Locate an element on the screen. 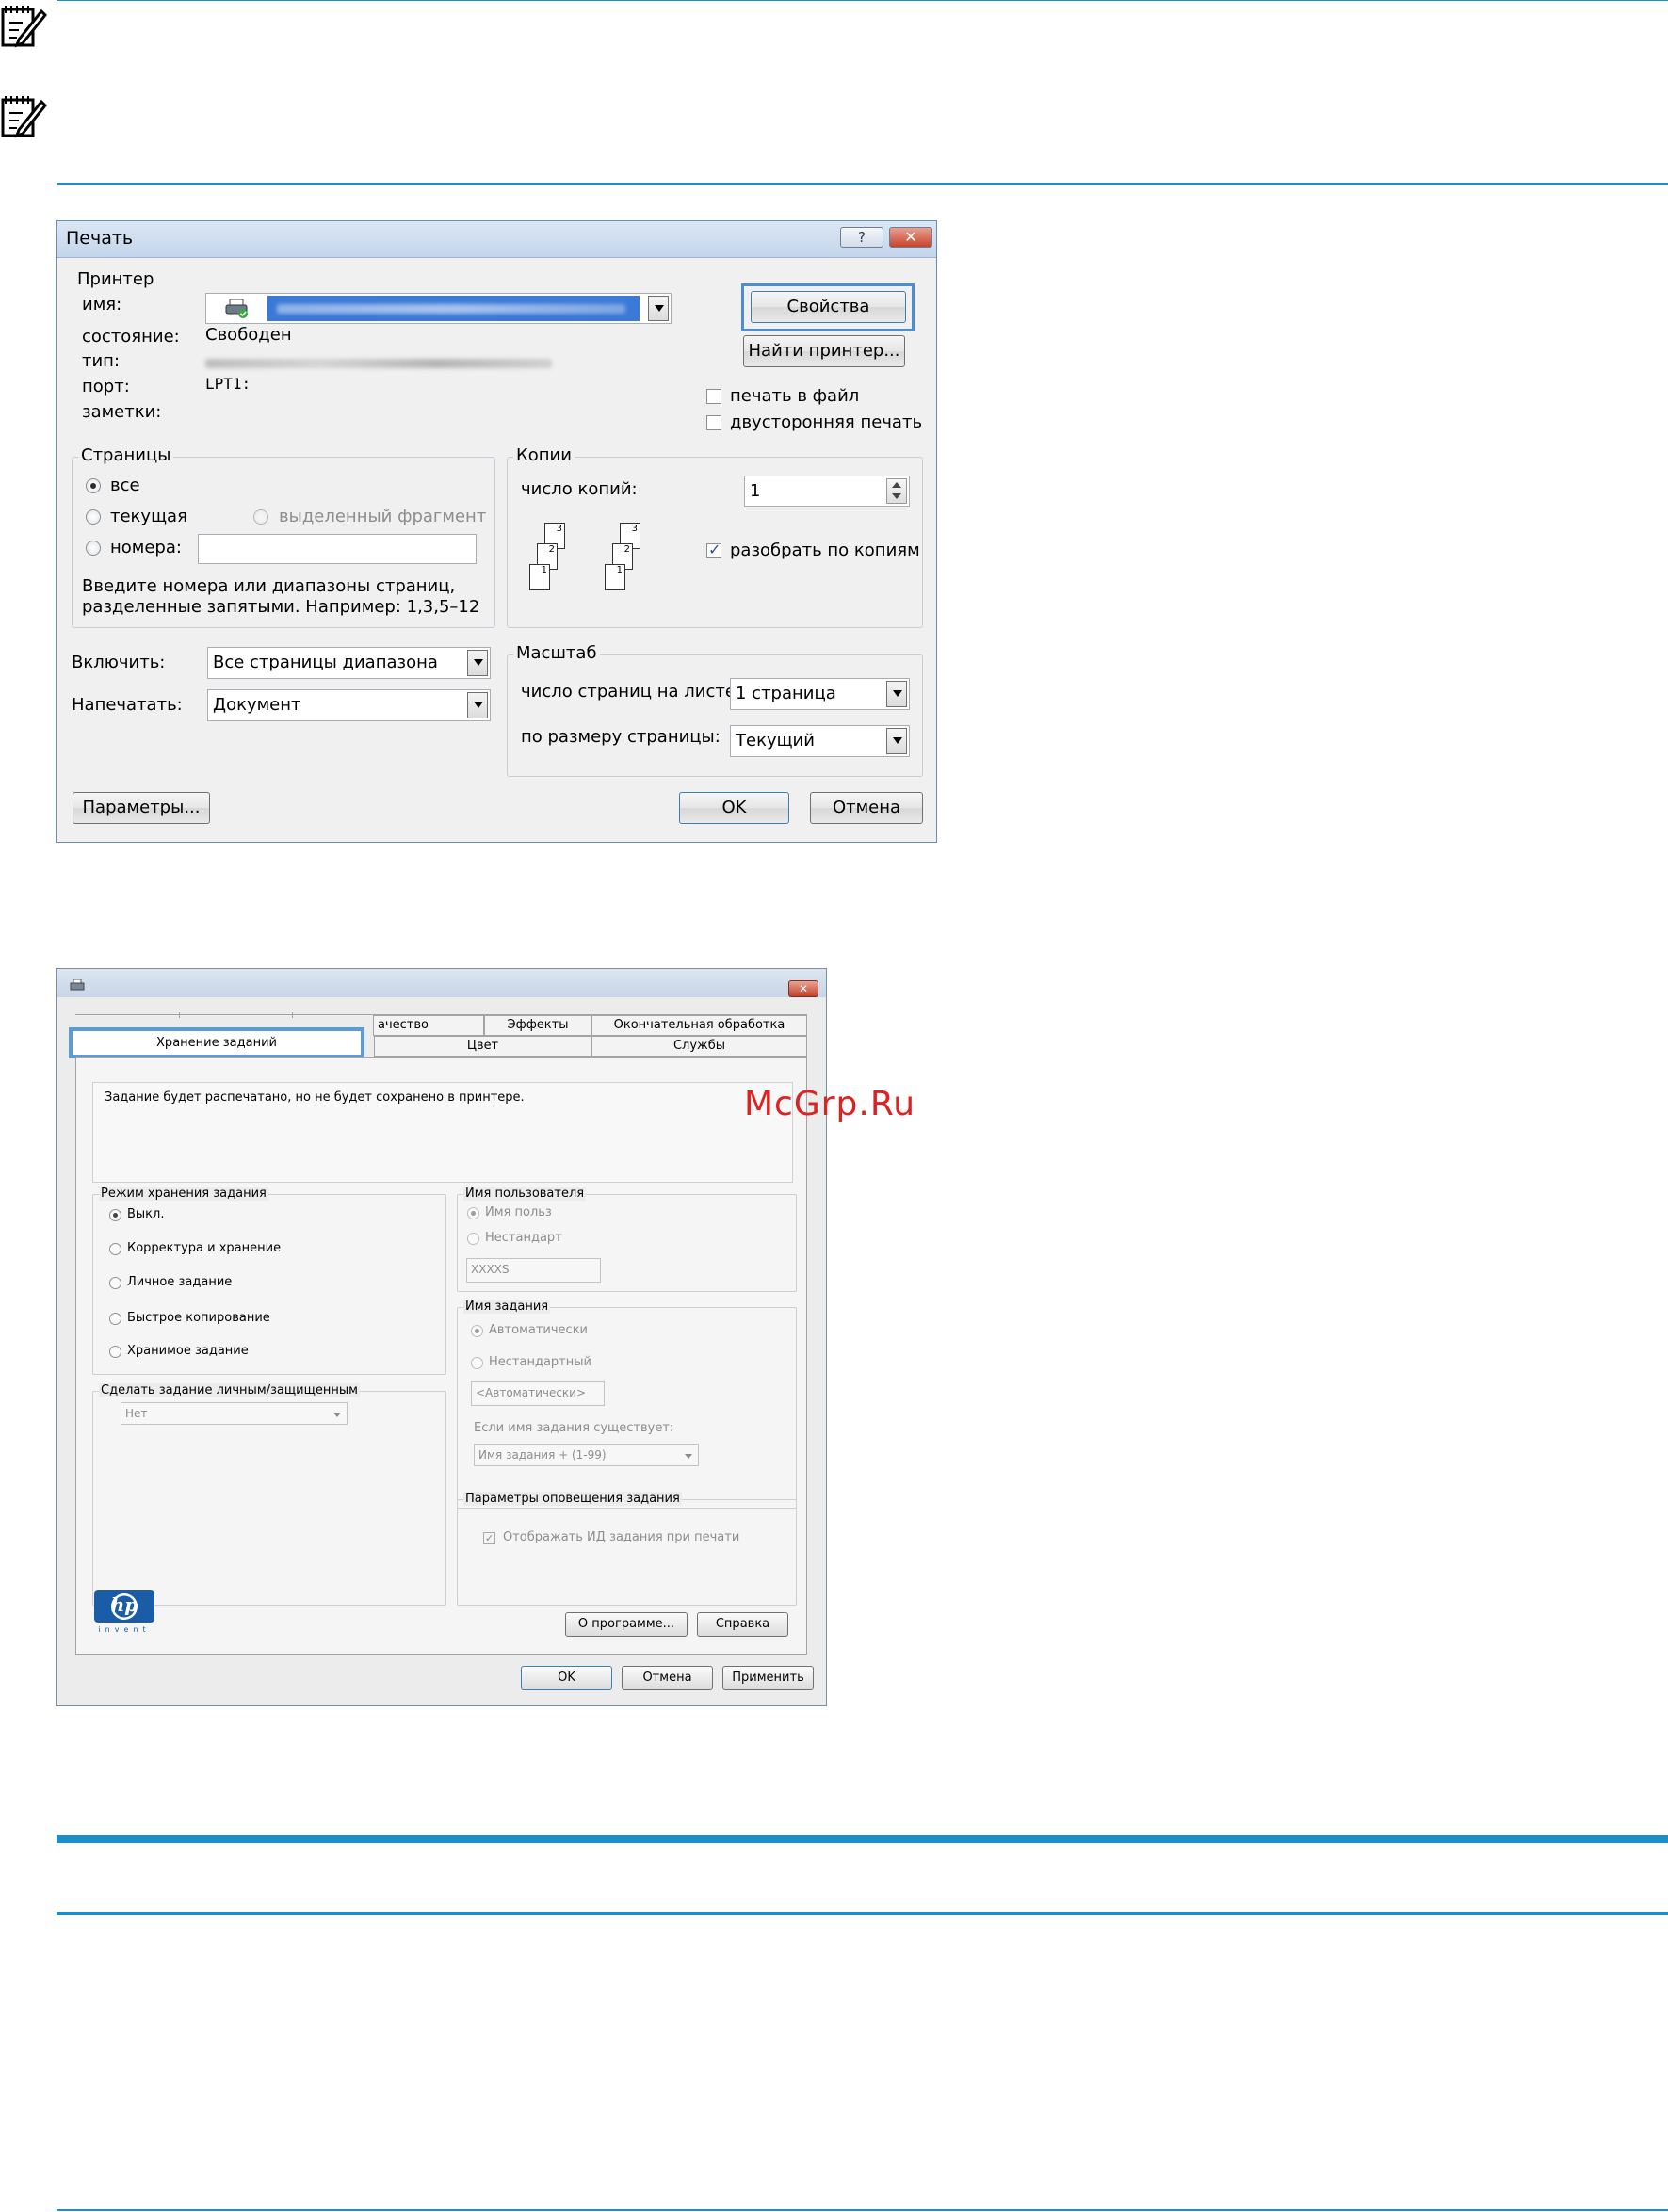  tab-finishing: Окончательная обработка is located at coordinates (699, 1025).